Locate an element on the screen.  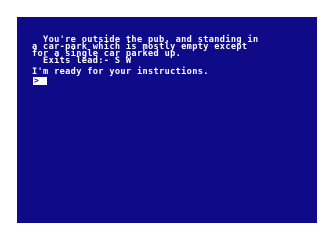
prompt-cursor: > is located at coordinates (40, 81).